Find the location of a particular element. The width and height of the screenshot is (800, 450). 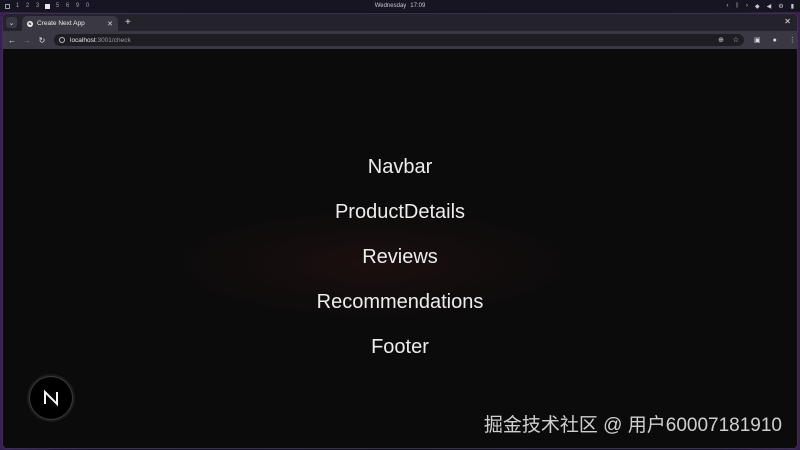

kebab-menu-icon: ⋮ is located at coordinates (792, 40).